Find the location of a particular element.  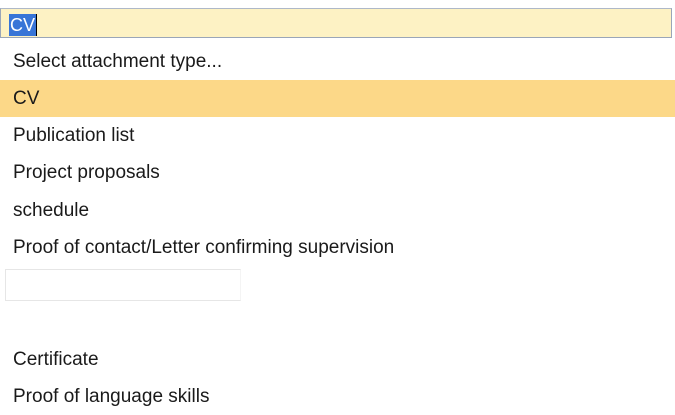

option-label: CV is located at coordinates (26, 98).